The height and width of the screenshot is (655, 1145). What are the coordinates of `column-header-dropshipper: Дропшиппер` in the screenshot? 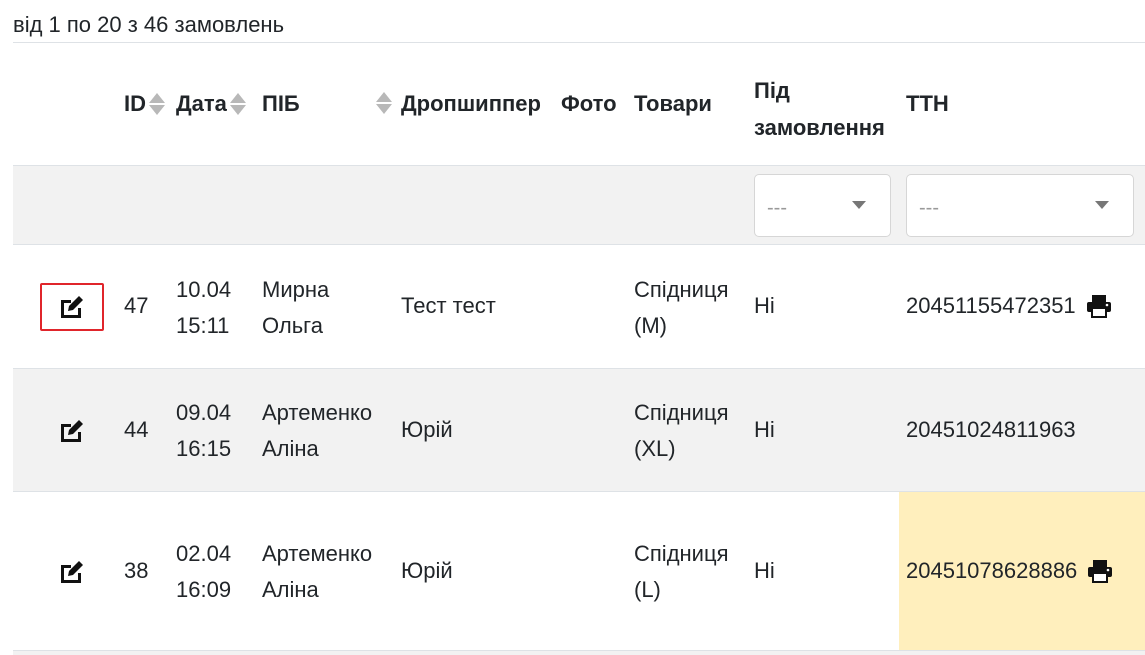 It's located at (471, 103).